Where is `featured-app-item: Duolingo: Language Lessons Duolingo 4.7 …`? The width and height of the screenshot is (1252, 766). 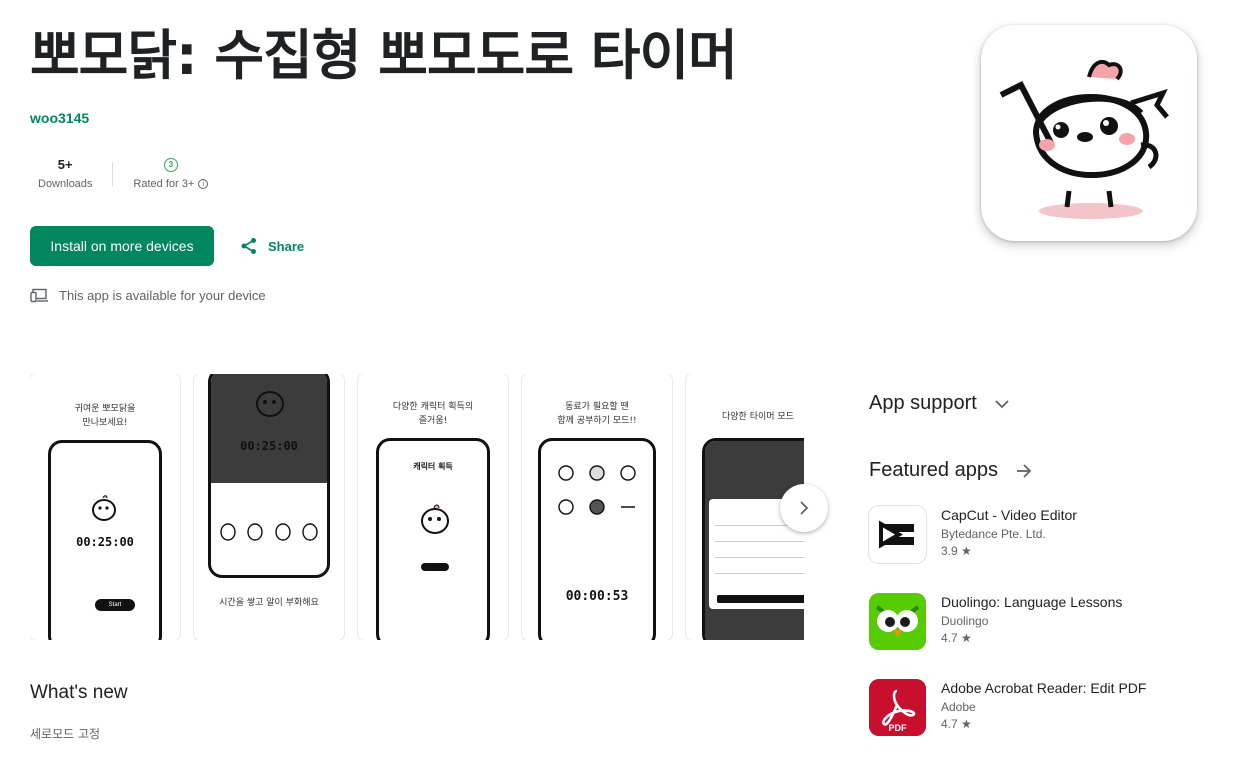 featured-app-item: Duolingo: Language Lessons Duolingo 4.7 … is located at coordinates (995, 621).